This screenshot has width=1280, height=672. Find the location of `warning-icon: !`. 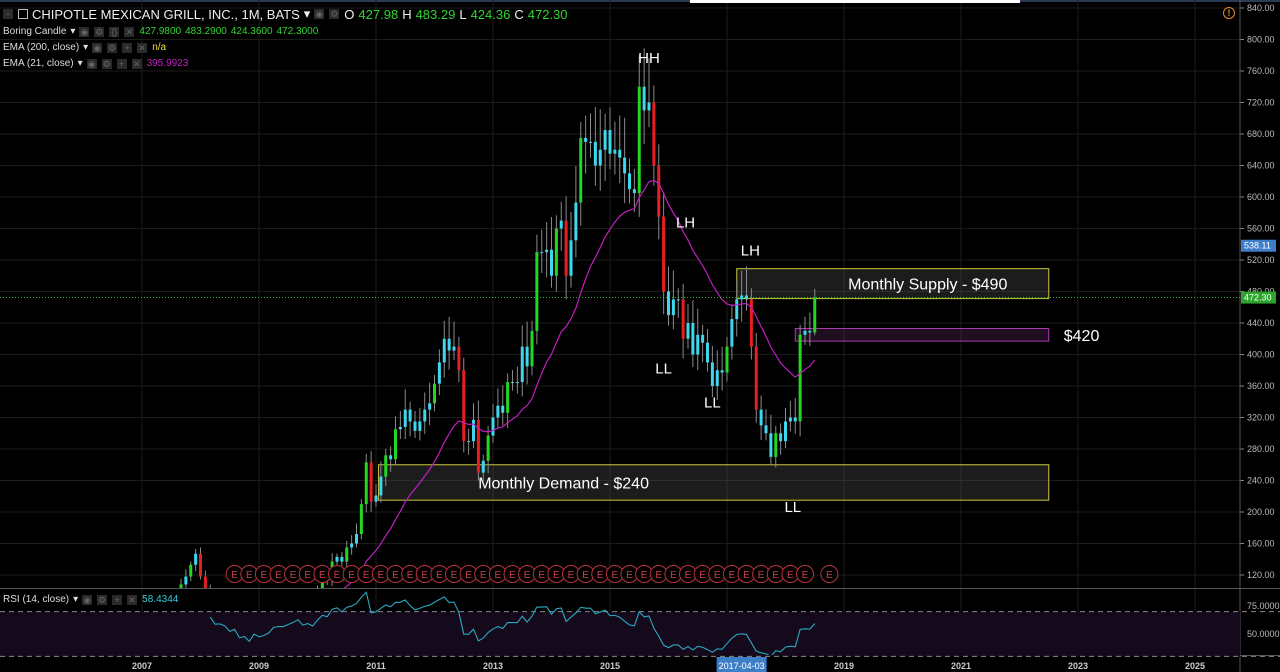

warning-icon: ! is located at coordinates (1229, 13).